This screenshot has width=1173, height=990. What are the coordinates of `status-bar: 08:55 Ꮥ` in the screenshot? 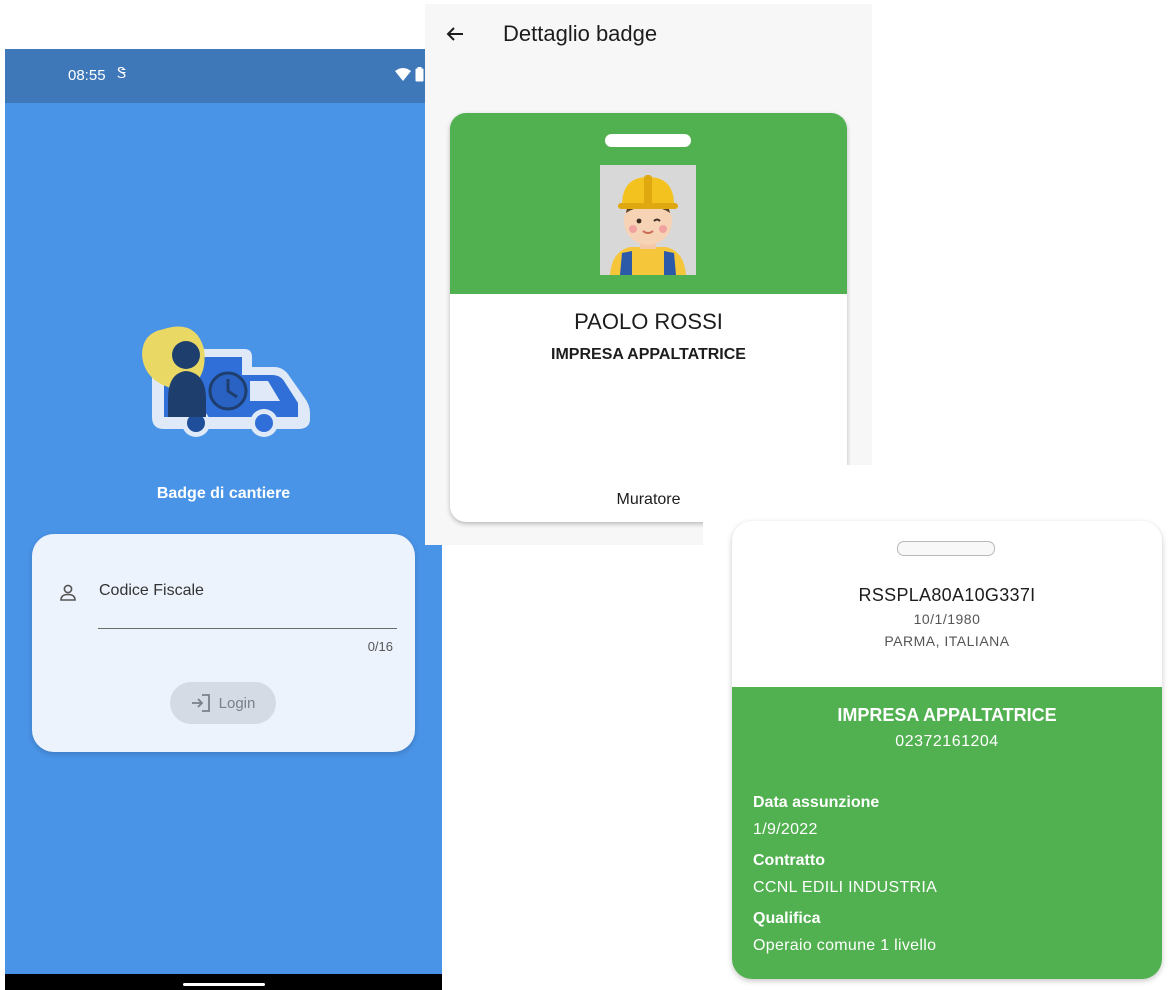 It's located at (223, 76).